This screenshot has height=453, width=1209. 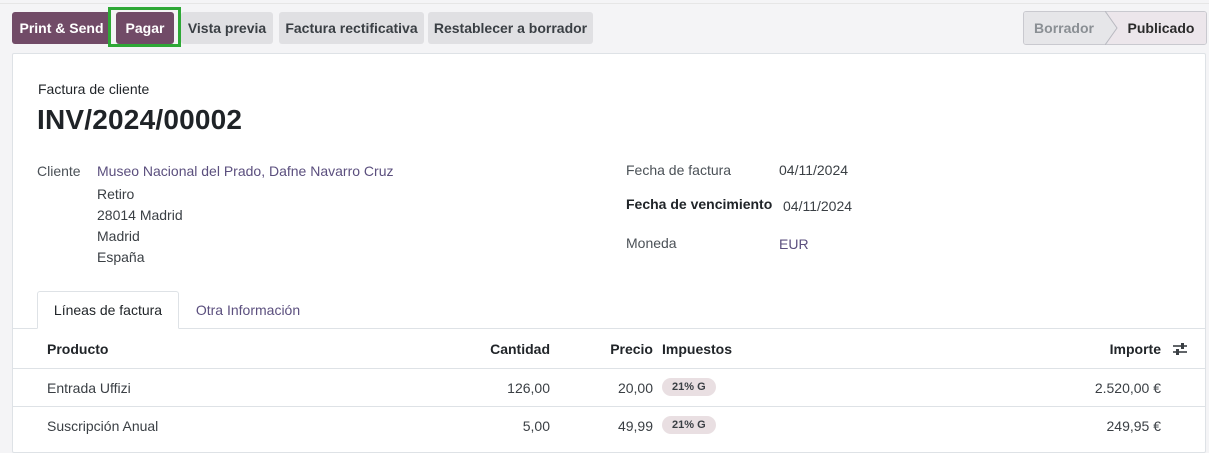 I want to click on currency-field: EUR, so click(x=794, y=244).